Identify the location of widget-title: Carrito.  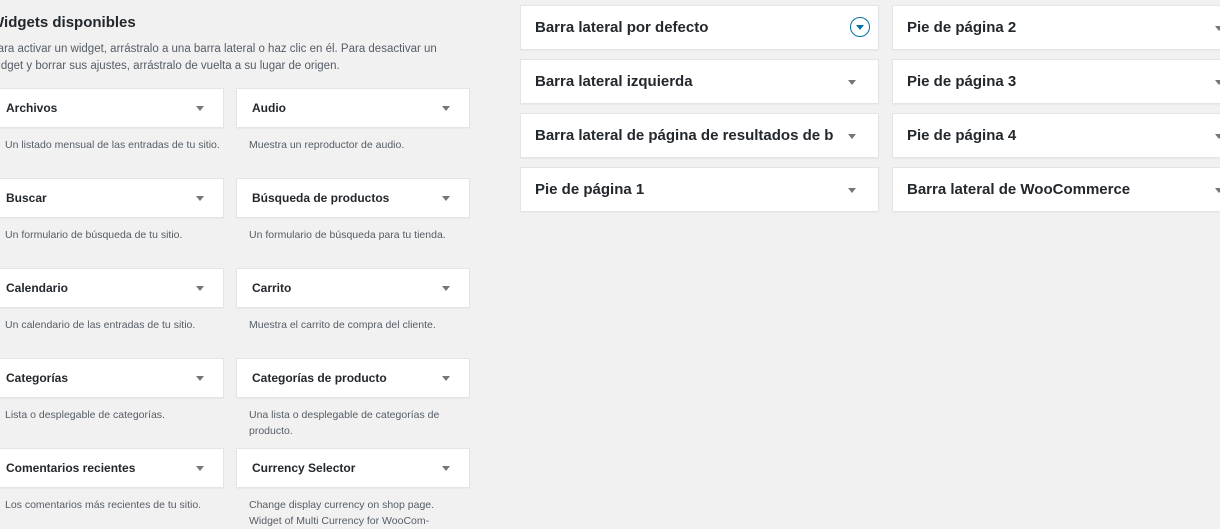
(272, 288).